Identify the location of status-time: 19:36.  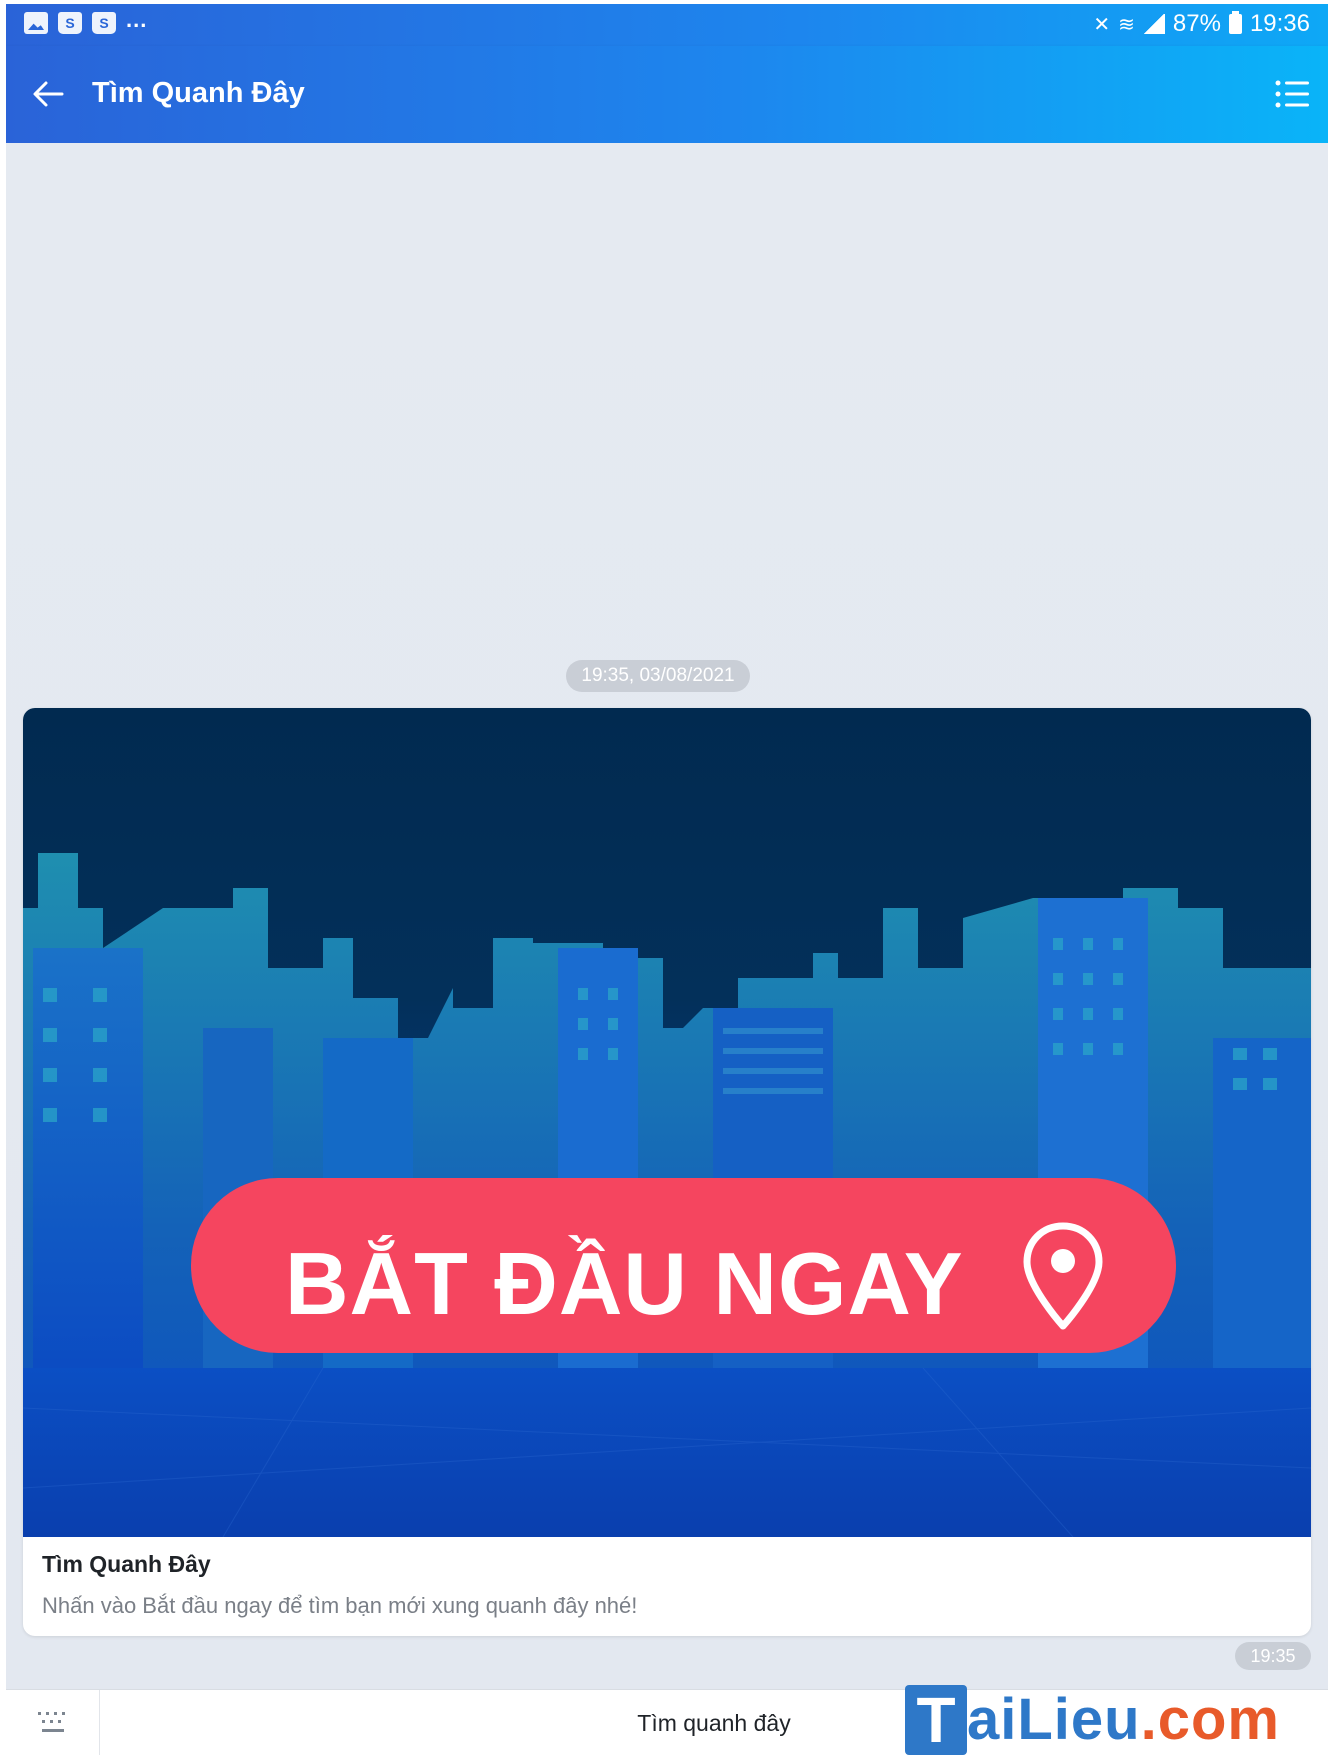
(1279, 23).